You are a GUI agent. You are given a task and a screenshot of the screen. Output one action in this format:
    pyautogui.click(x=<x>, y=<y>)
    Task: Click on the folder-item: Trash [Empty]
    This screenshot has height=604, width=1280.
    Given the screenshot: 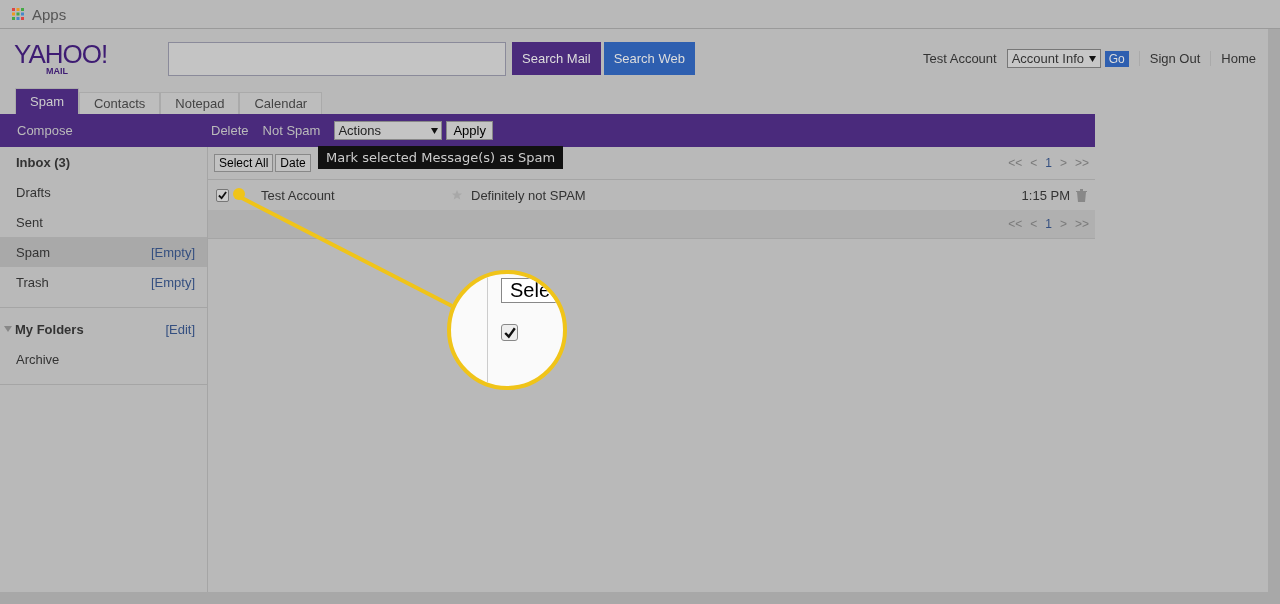 What is the action you would take?
    pyautogui.click(x=103, y=282)
    